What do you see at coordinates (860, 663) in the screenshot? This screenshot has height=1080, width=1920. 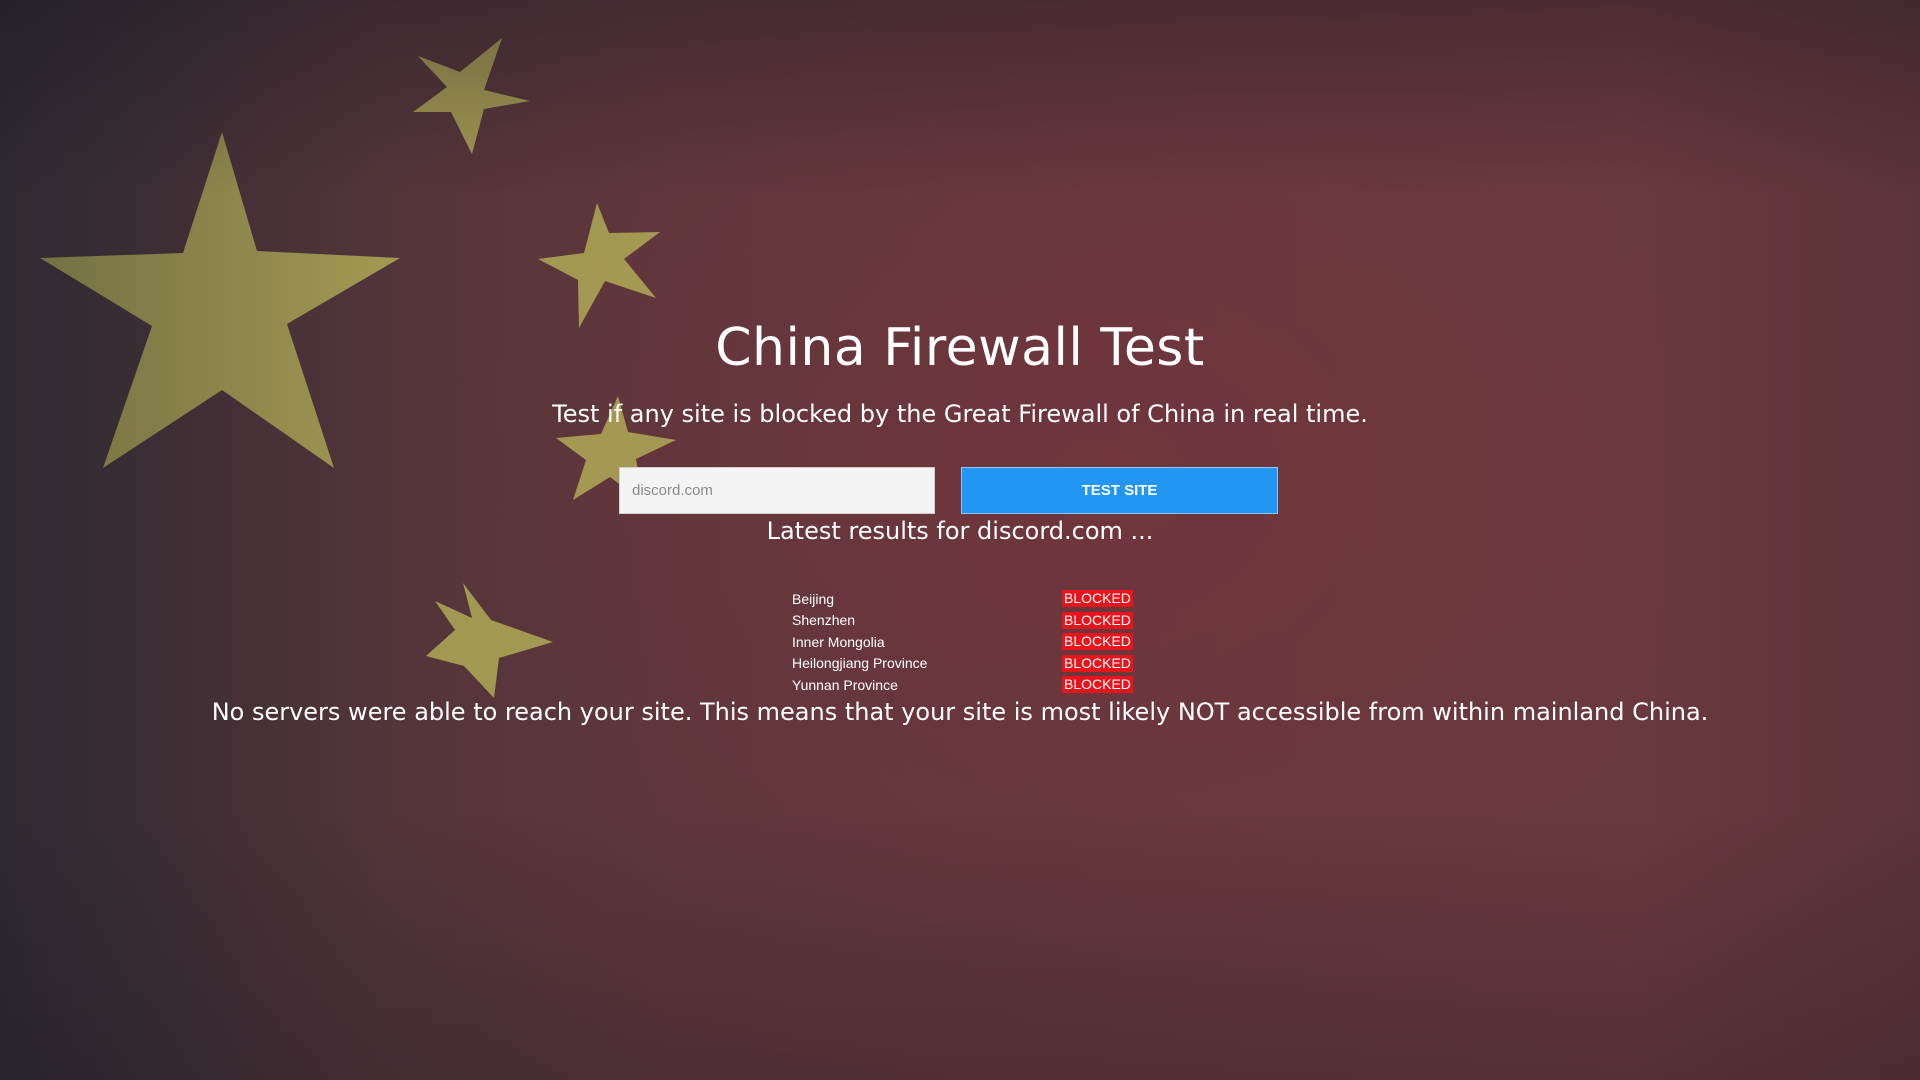 I see `location-label: Heilongjiang Province` at bounding box center [860, 663].